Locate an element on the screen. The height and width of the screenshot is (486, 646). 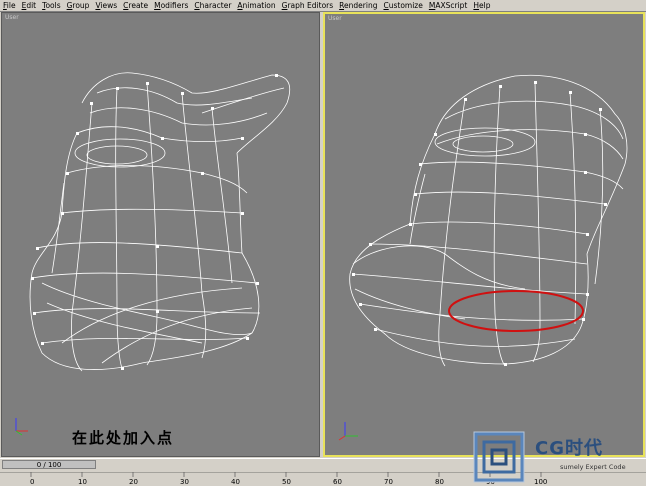
menu-graph-editors: Graph Editors is located at coordinates (308, 5).